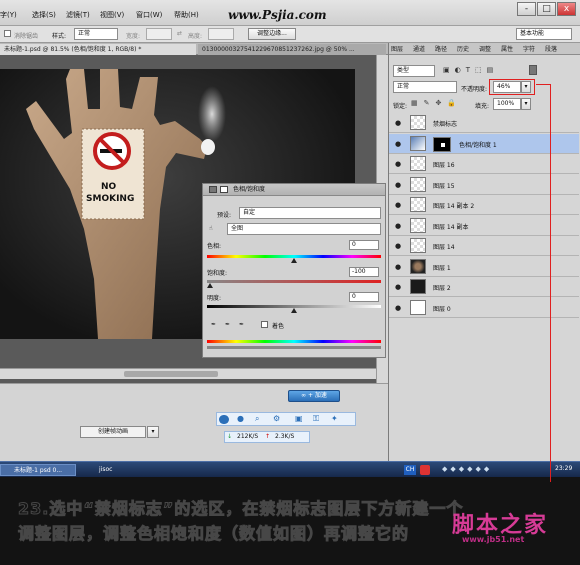 This screenshot has width=580, height=565. I want to click on opacity-label: 不透明度:, so click(474, 89).